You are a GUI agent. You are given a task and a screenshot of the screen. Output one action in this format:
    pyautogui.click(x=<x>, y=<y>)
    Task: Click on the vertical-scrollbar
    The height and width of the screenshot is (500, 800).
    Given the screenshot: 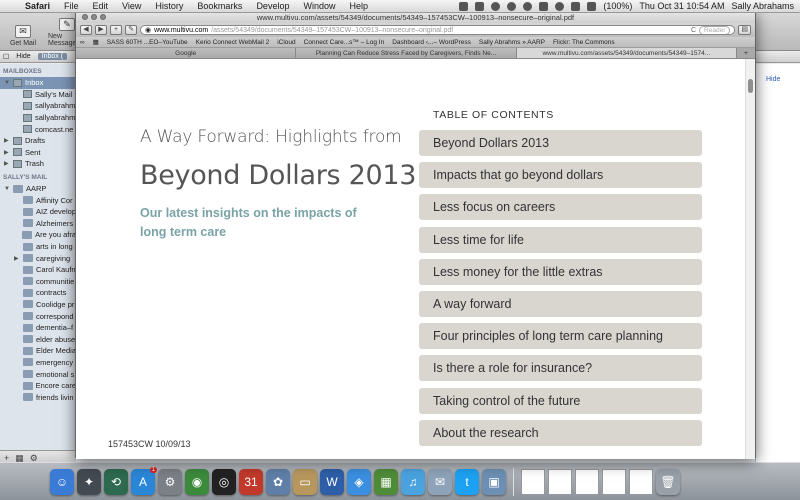 What is the action you would take?
    pyautogui.click(x=750, y=259)
    